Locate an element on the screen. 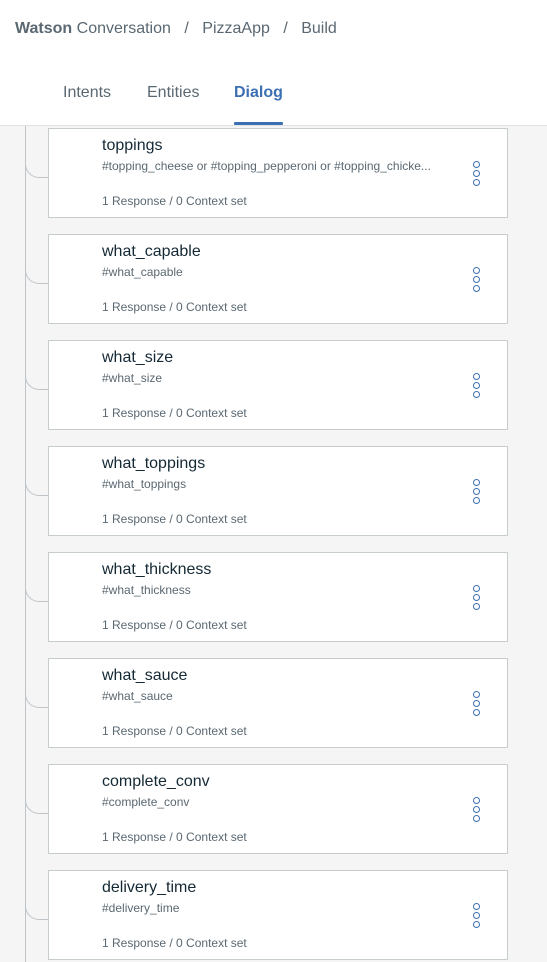  breadcrumb-page: Build is located at coordinates (319, 28).